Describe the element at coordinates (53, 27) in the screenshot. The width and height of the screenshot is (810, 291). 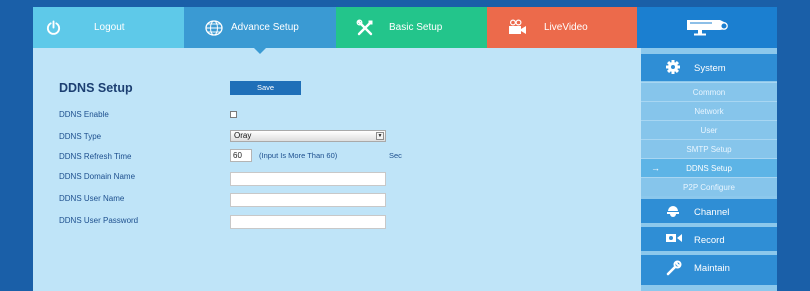
I see `power-icon` at that location.